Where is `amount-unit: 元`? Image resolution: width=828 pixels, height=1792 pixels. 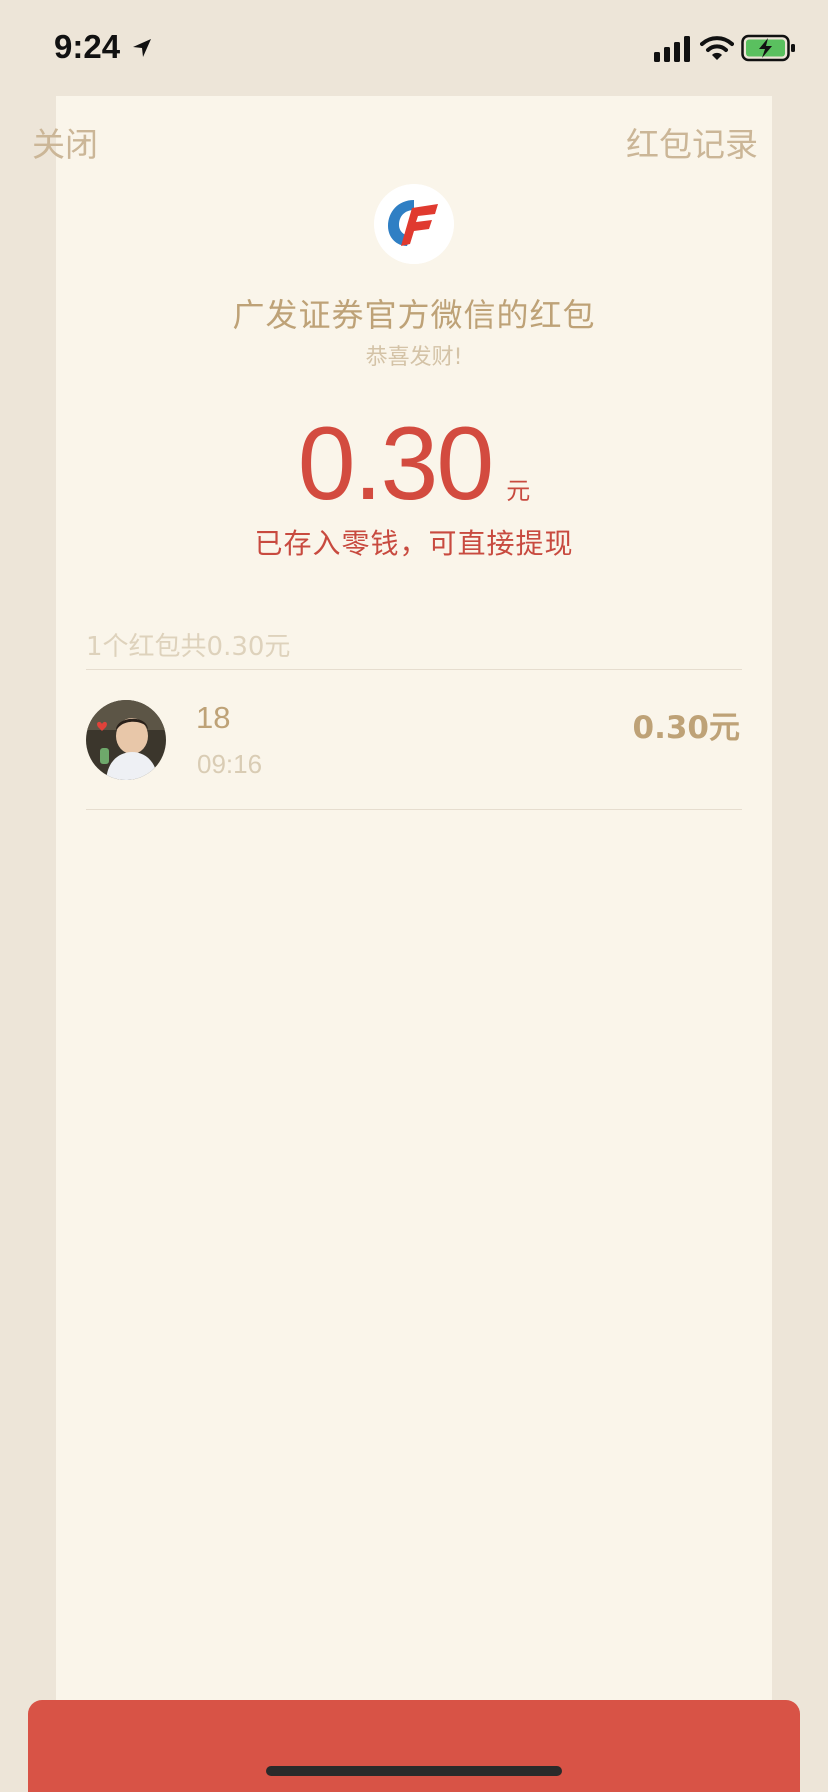 amount-unit: 元 is located at coordinates (518, 491).